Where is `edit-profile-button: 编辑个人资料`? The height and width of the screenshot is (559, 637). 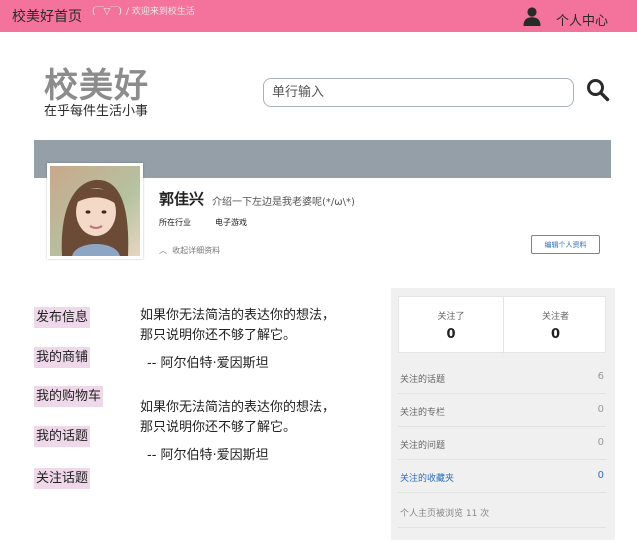
edit-profile-button: 编辑个人资料 is located at coordinates (565, 244).